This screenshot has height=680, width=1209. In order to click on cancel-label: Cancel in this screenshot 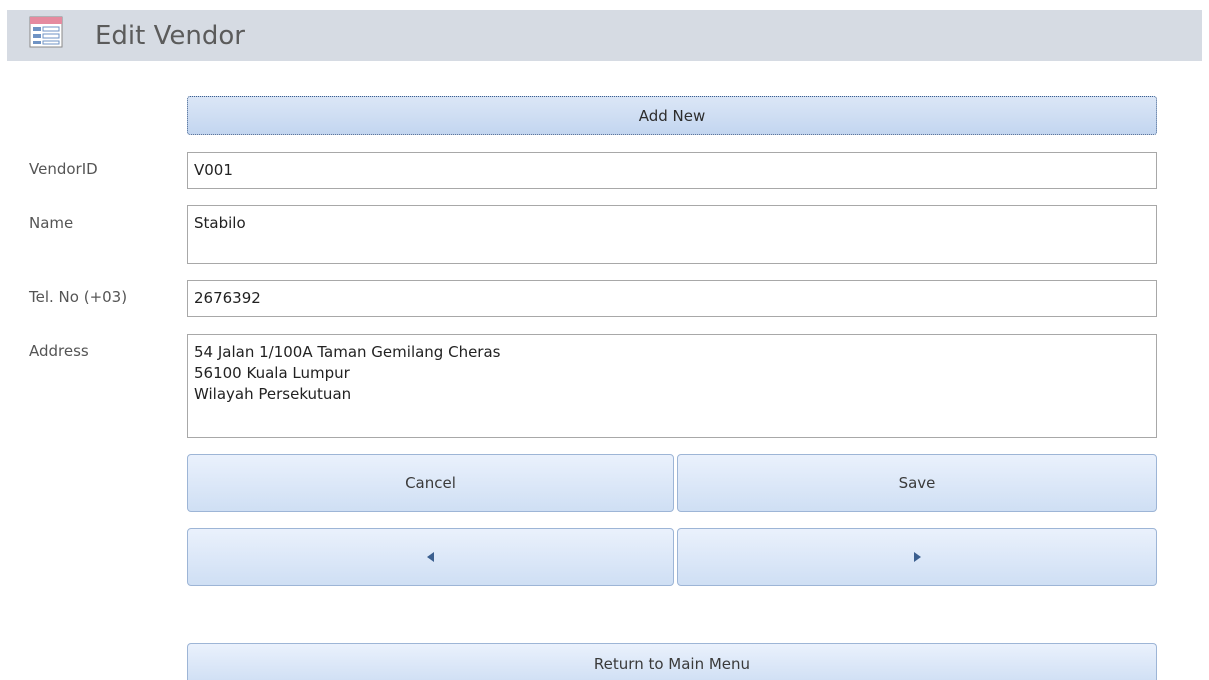, I will do `click(430, 483)`.